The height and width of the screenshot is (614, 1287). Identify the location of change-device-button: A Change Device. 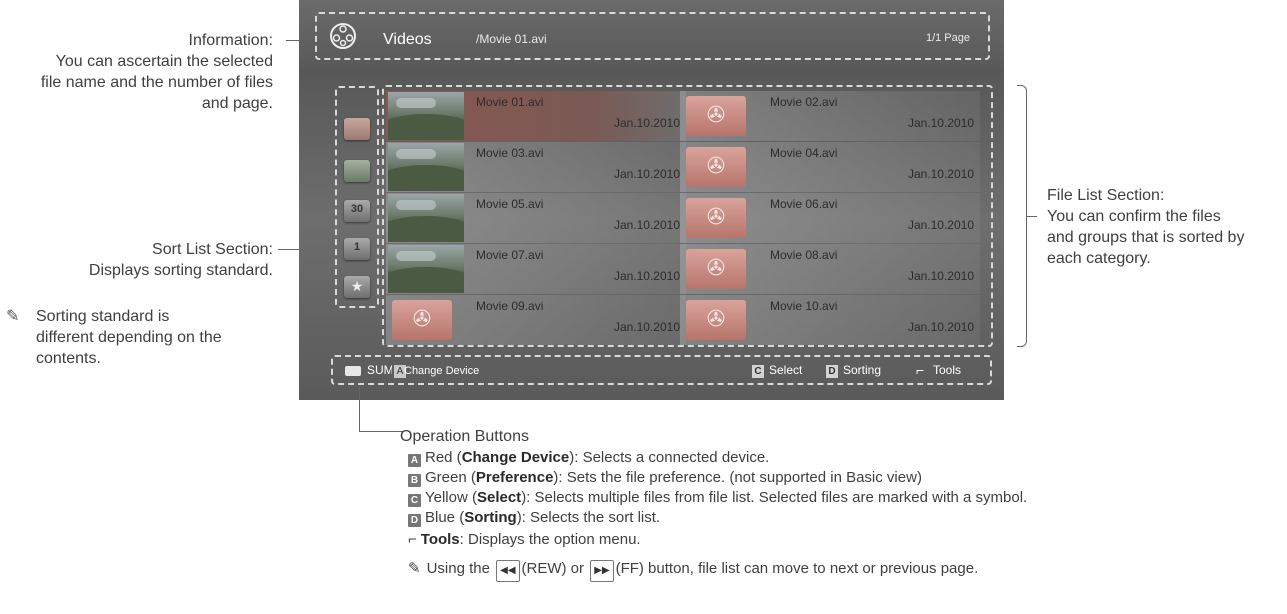
(457, 372).